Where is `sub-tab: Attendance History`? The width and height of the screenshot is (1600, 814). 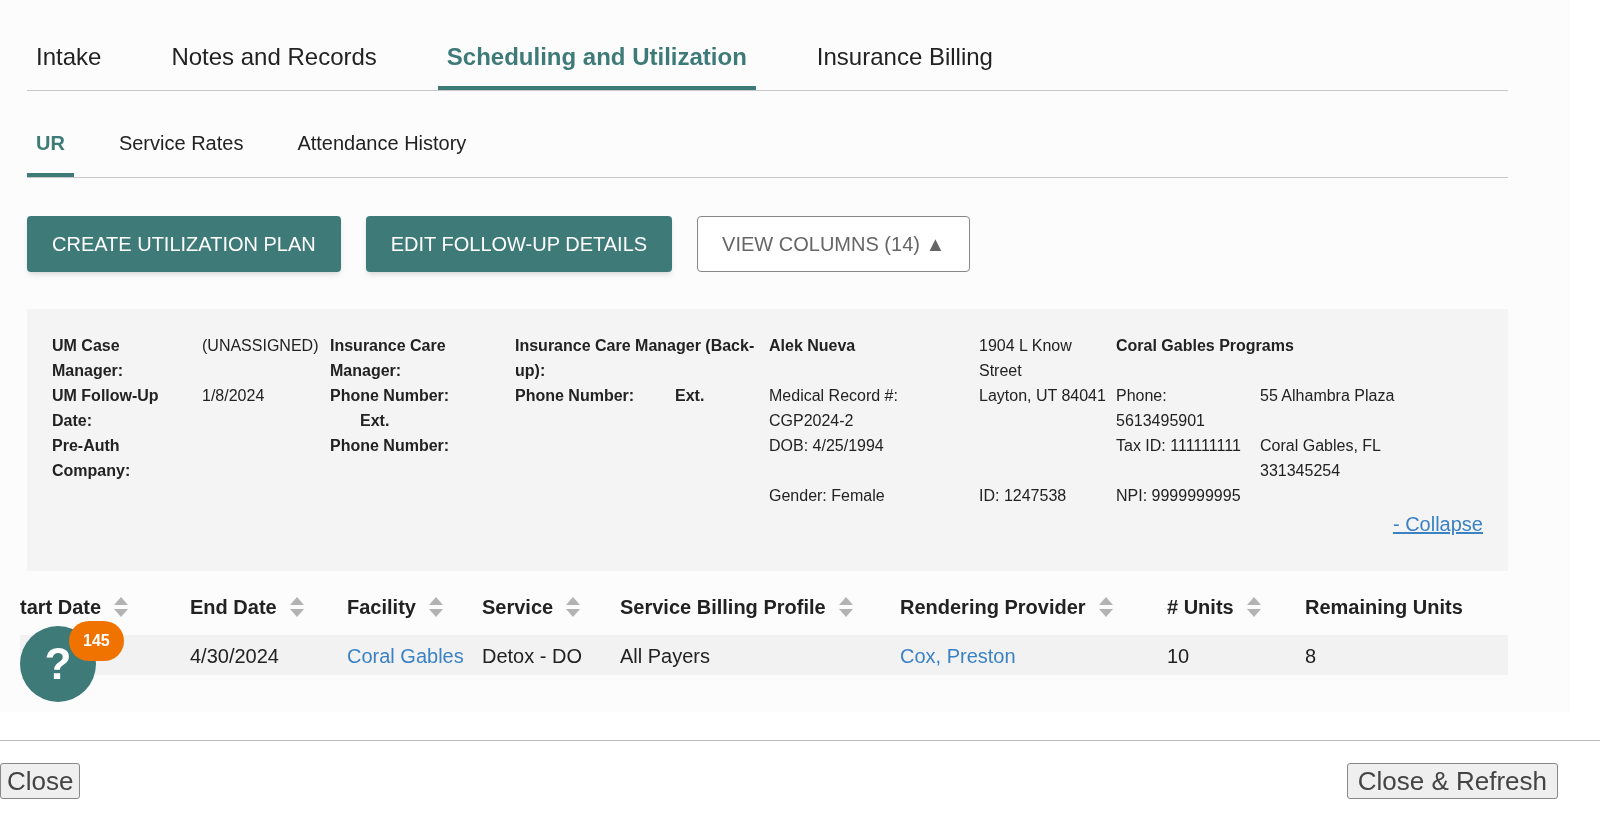 sub-tab: Attendance History is located at coordinates (382, 145).